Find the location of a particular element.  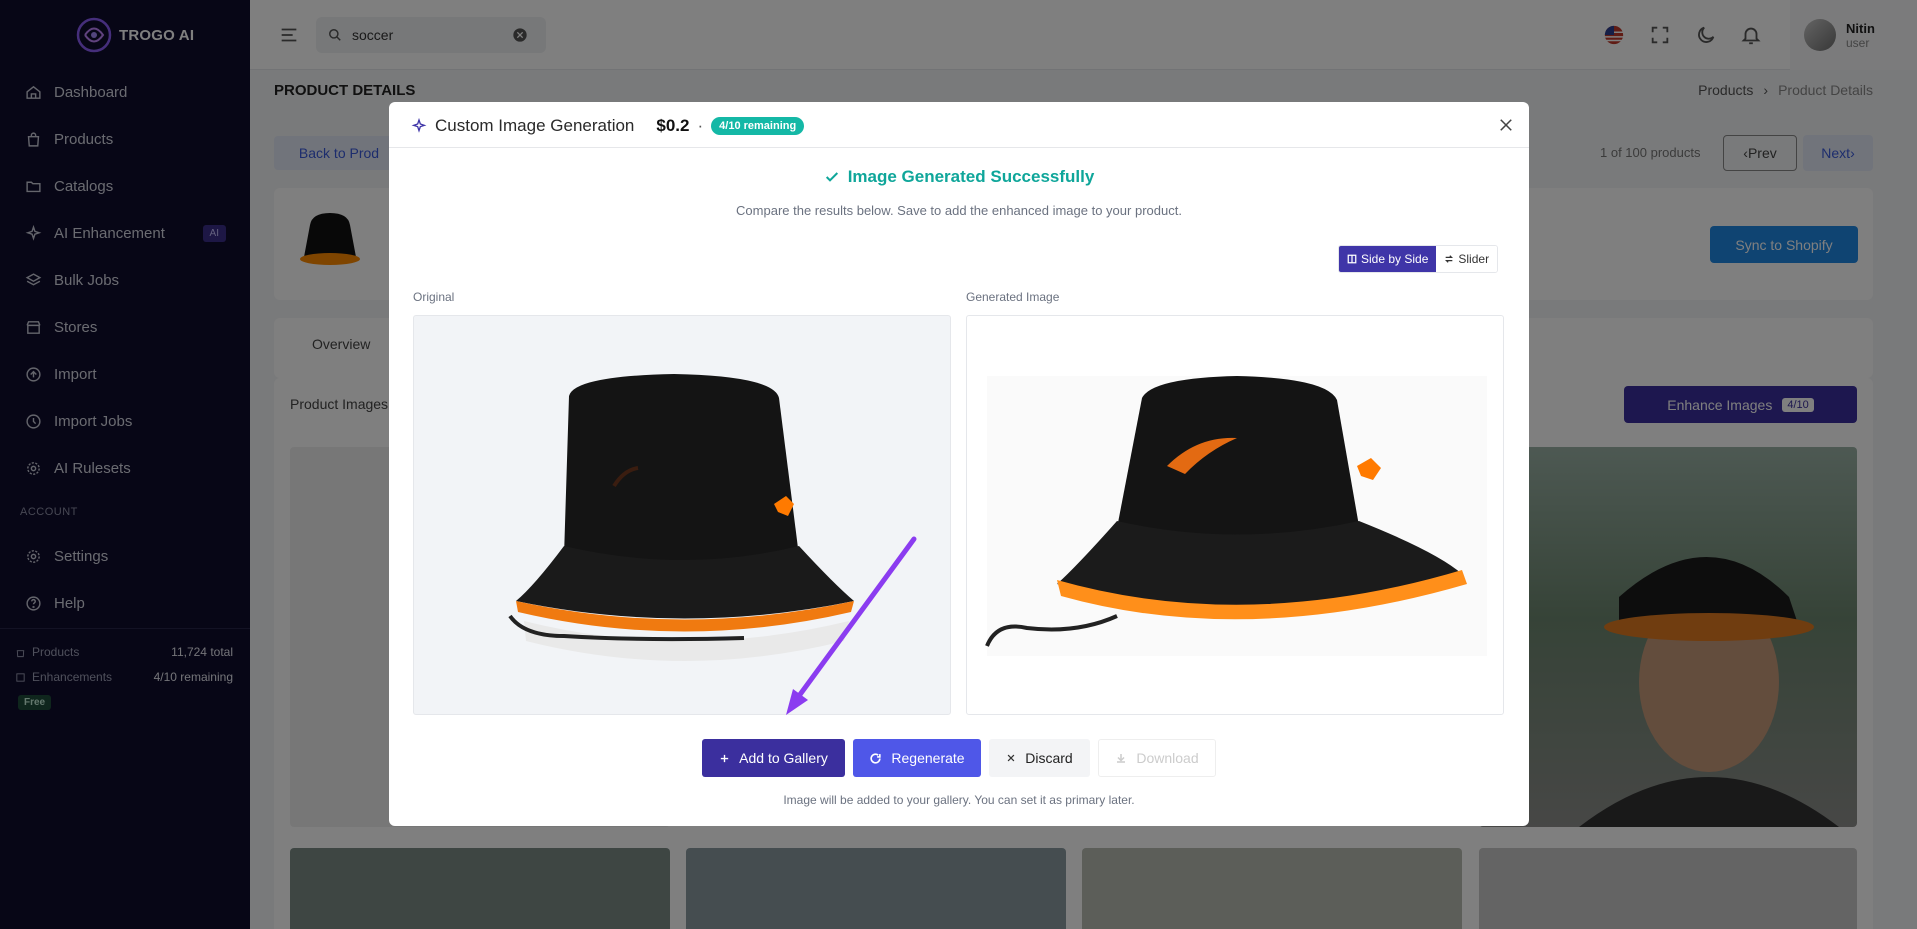

view-toggle: Side by Side Slider is located at coordinates (1418, 259).